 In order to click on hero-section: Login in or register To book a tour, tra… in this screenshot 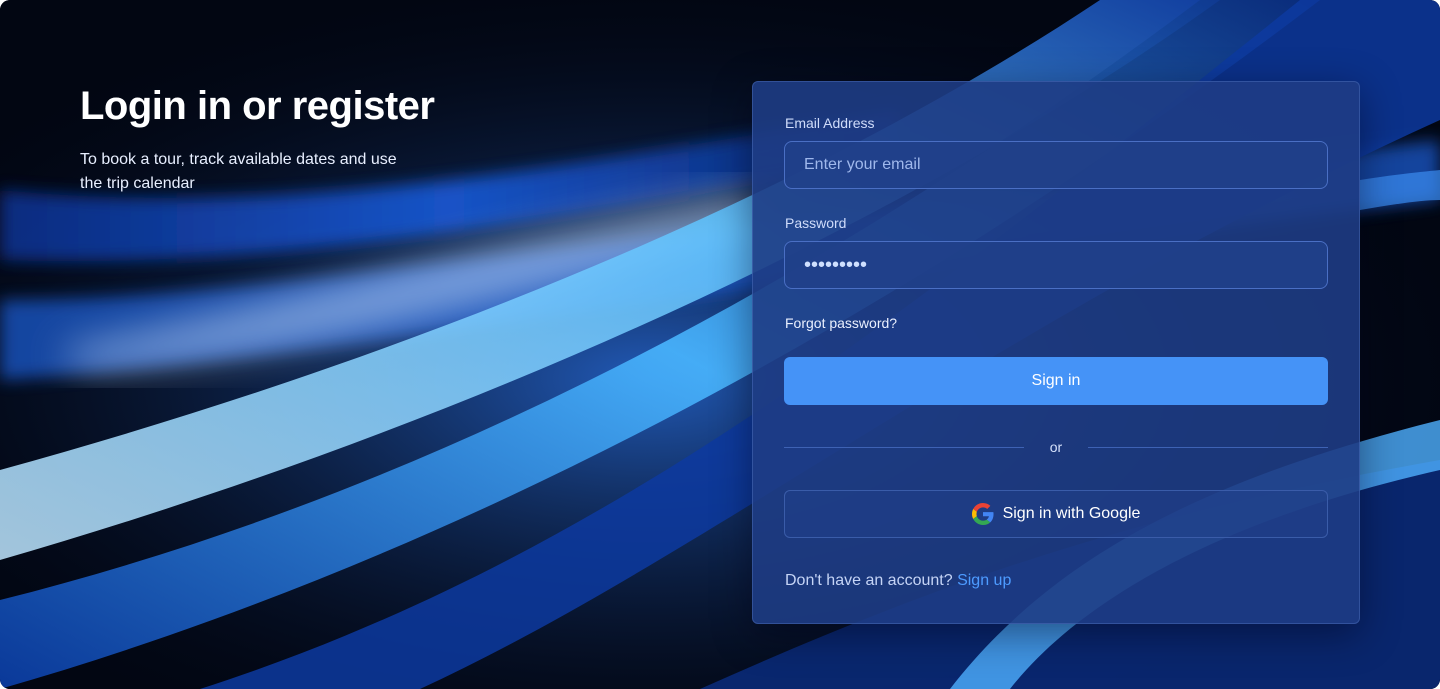, I will do `click(360, 139)`.